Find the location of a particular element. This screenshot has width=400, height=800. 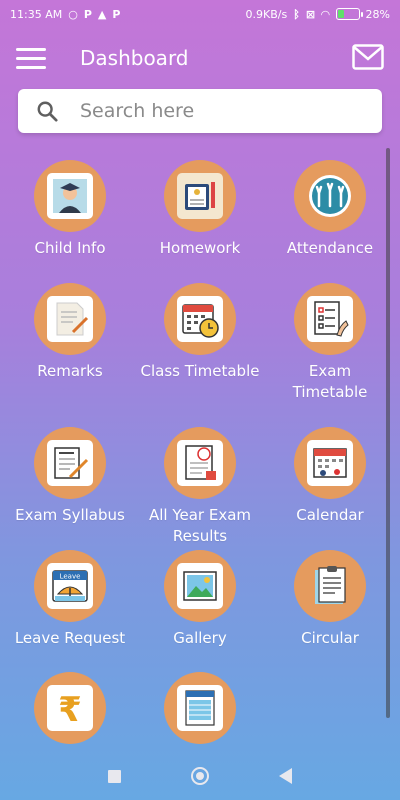

remarks-icon is located at coordinates (70, 319).